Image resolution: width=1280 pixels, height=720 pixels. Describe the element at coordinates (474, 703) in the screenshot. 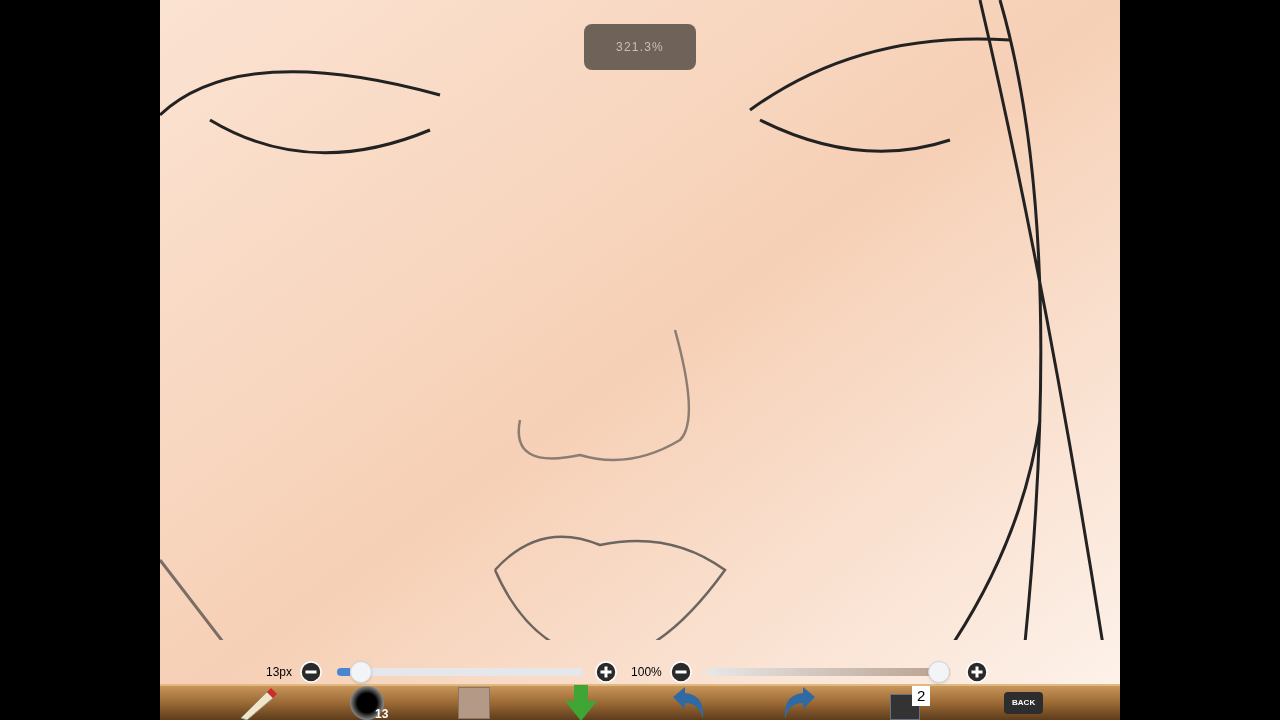

I see `color-swatch` at that location.